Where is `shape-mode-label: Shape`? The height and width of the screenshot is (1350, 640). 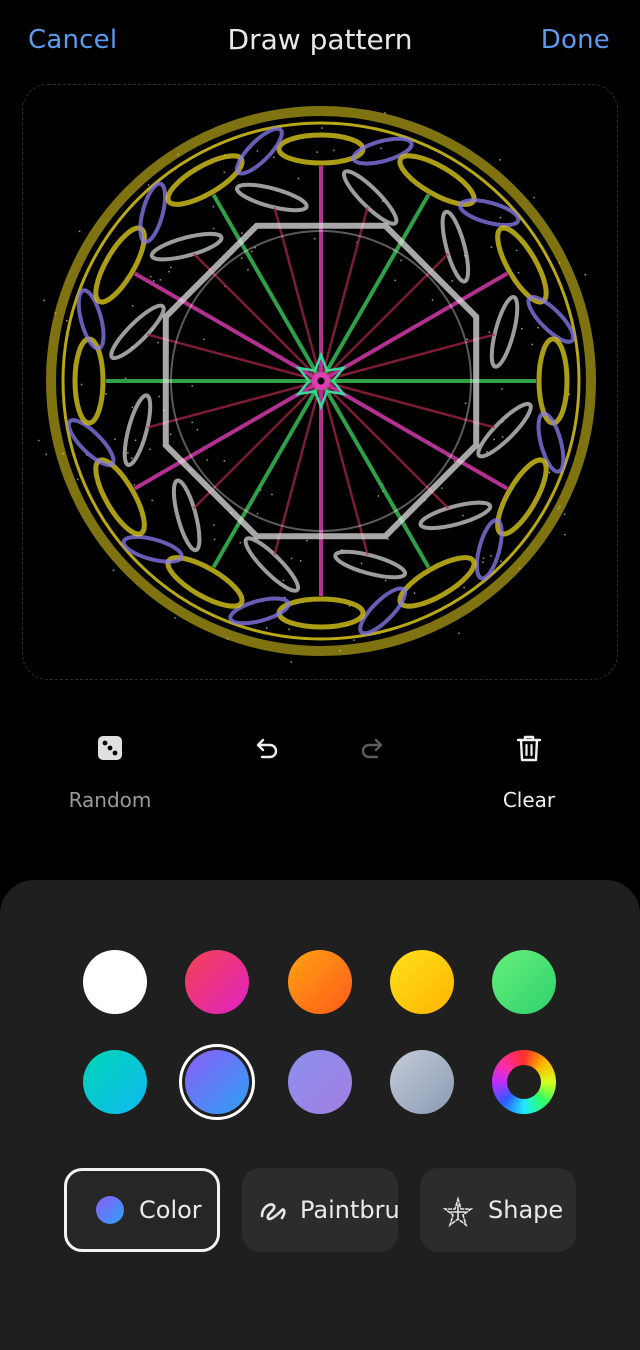 shape-mode-label: Shape is located at coordinates (526, 1210).